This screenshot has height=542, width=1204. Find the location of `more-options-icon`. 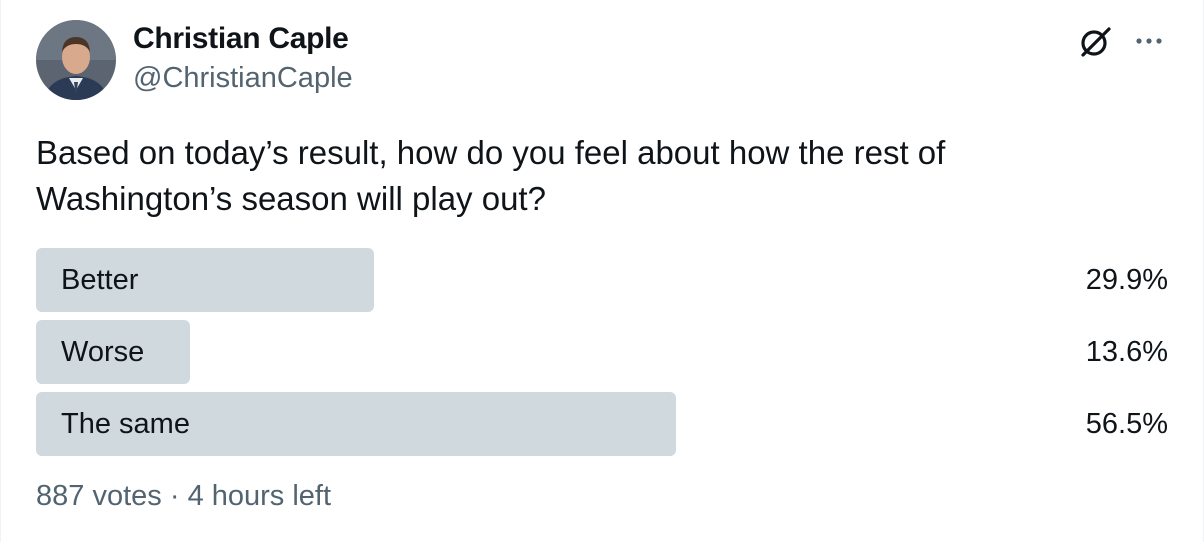

more-options-icon is located at coordinates (1149, 41).